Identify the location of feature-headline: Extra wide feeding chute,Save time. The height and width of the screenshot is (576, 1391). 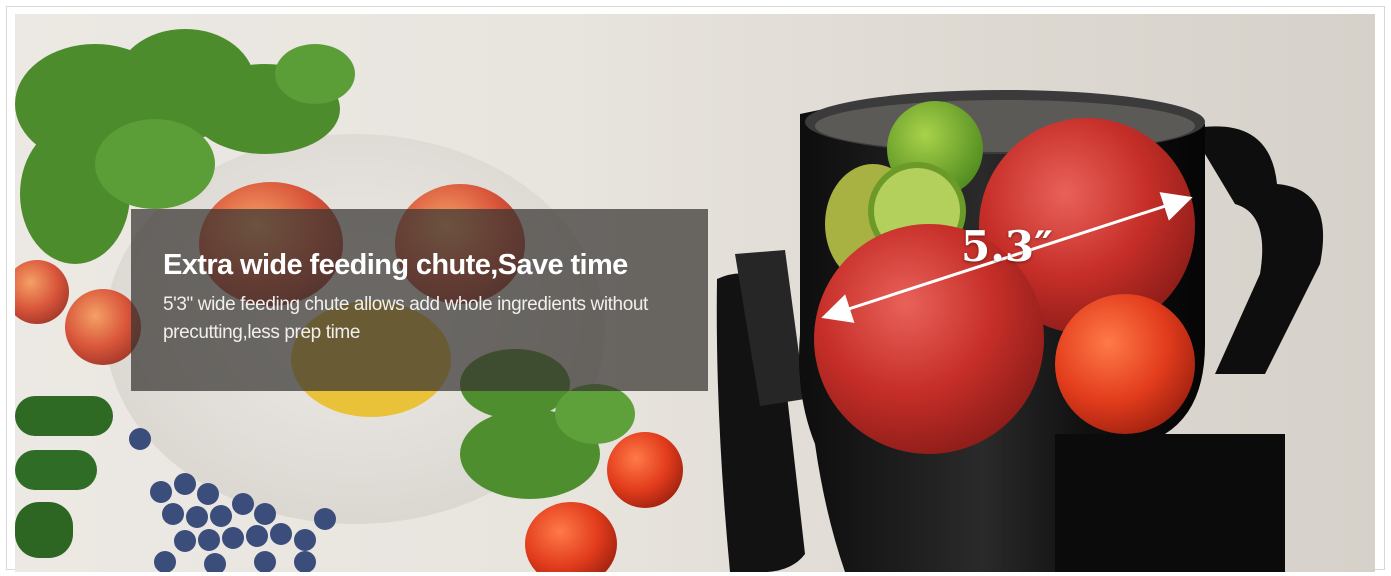
(395, 265).